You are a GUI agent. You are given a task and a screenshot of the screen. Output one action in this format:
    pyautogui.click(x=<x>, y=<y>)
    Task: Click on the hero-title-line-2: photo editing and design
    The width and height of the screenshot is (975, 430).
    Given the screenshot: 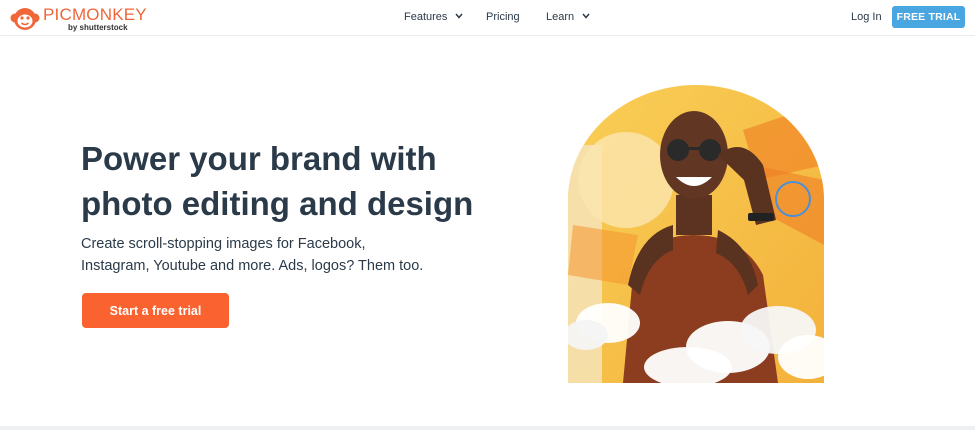 What is the action you would take?
    pyautogui.click(x=277, y=203)
    